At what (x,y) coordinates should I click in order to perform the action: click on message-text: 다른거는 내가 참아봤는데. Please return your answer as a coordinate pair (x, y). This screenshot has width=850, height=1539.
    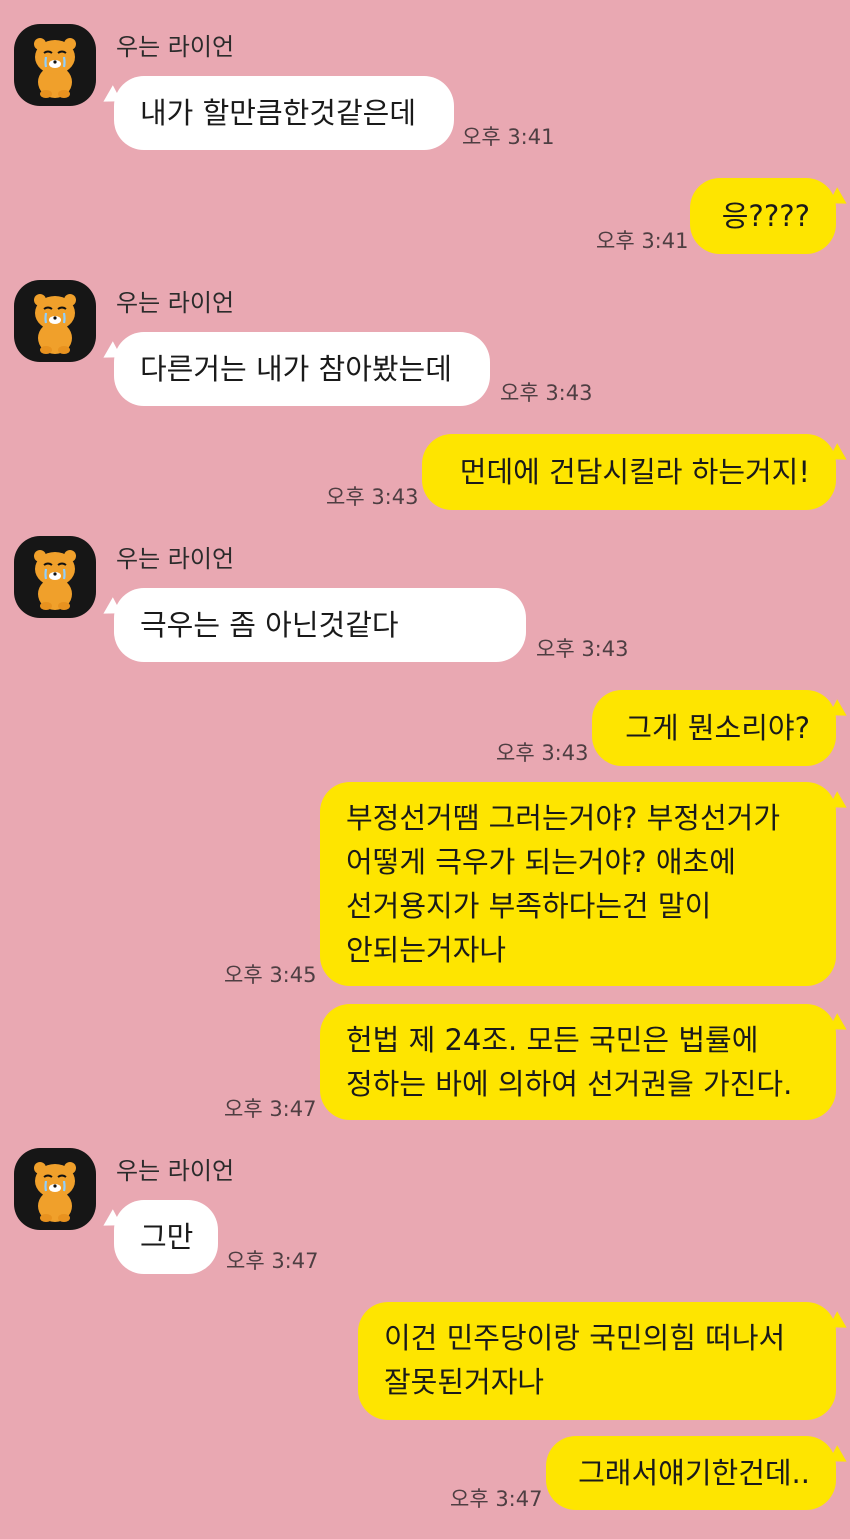
    Looking at the image, I should click on (296, 369).